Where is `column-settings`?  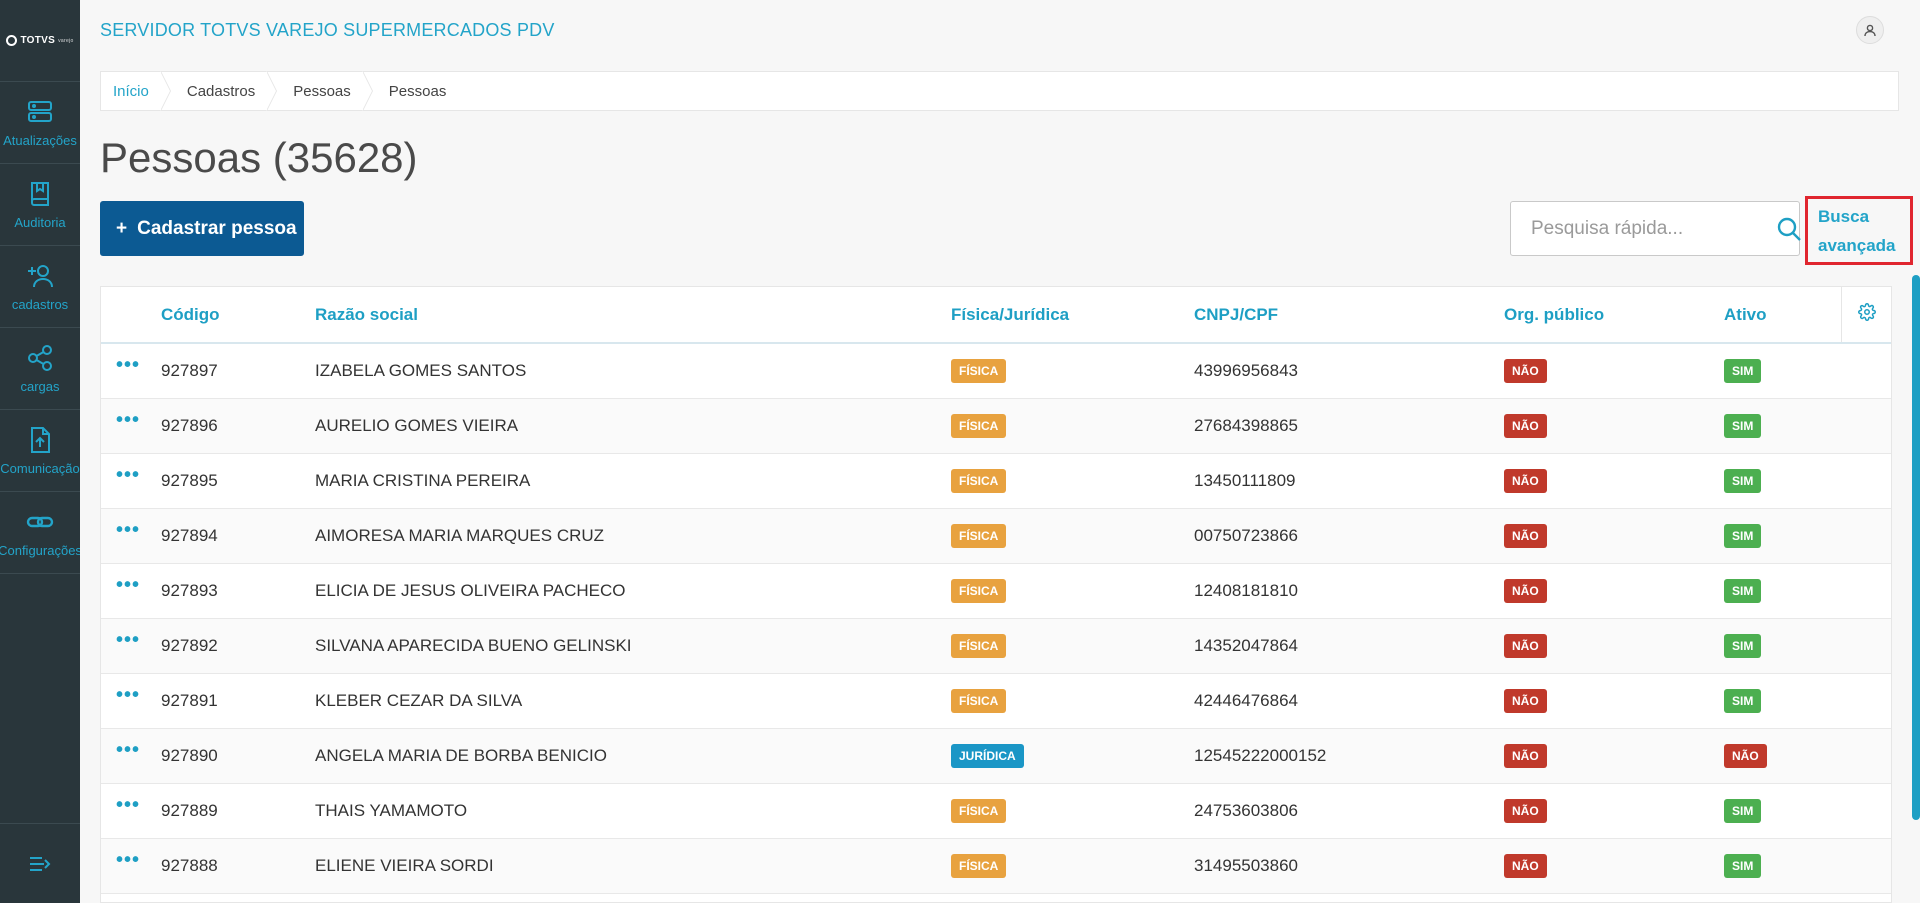
column-settings is located at coordinates (1865, 315).